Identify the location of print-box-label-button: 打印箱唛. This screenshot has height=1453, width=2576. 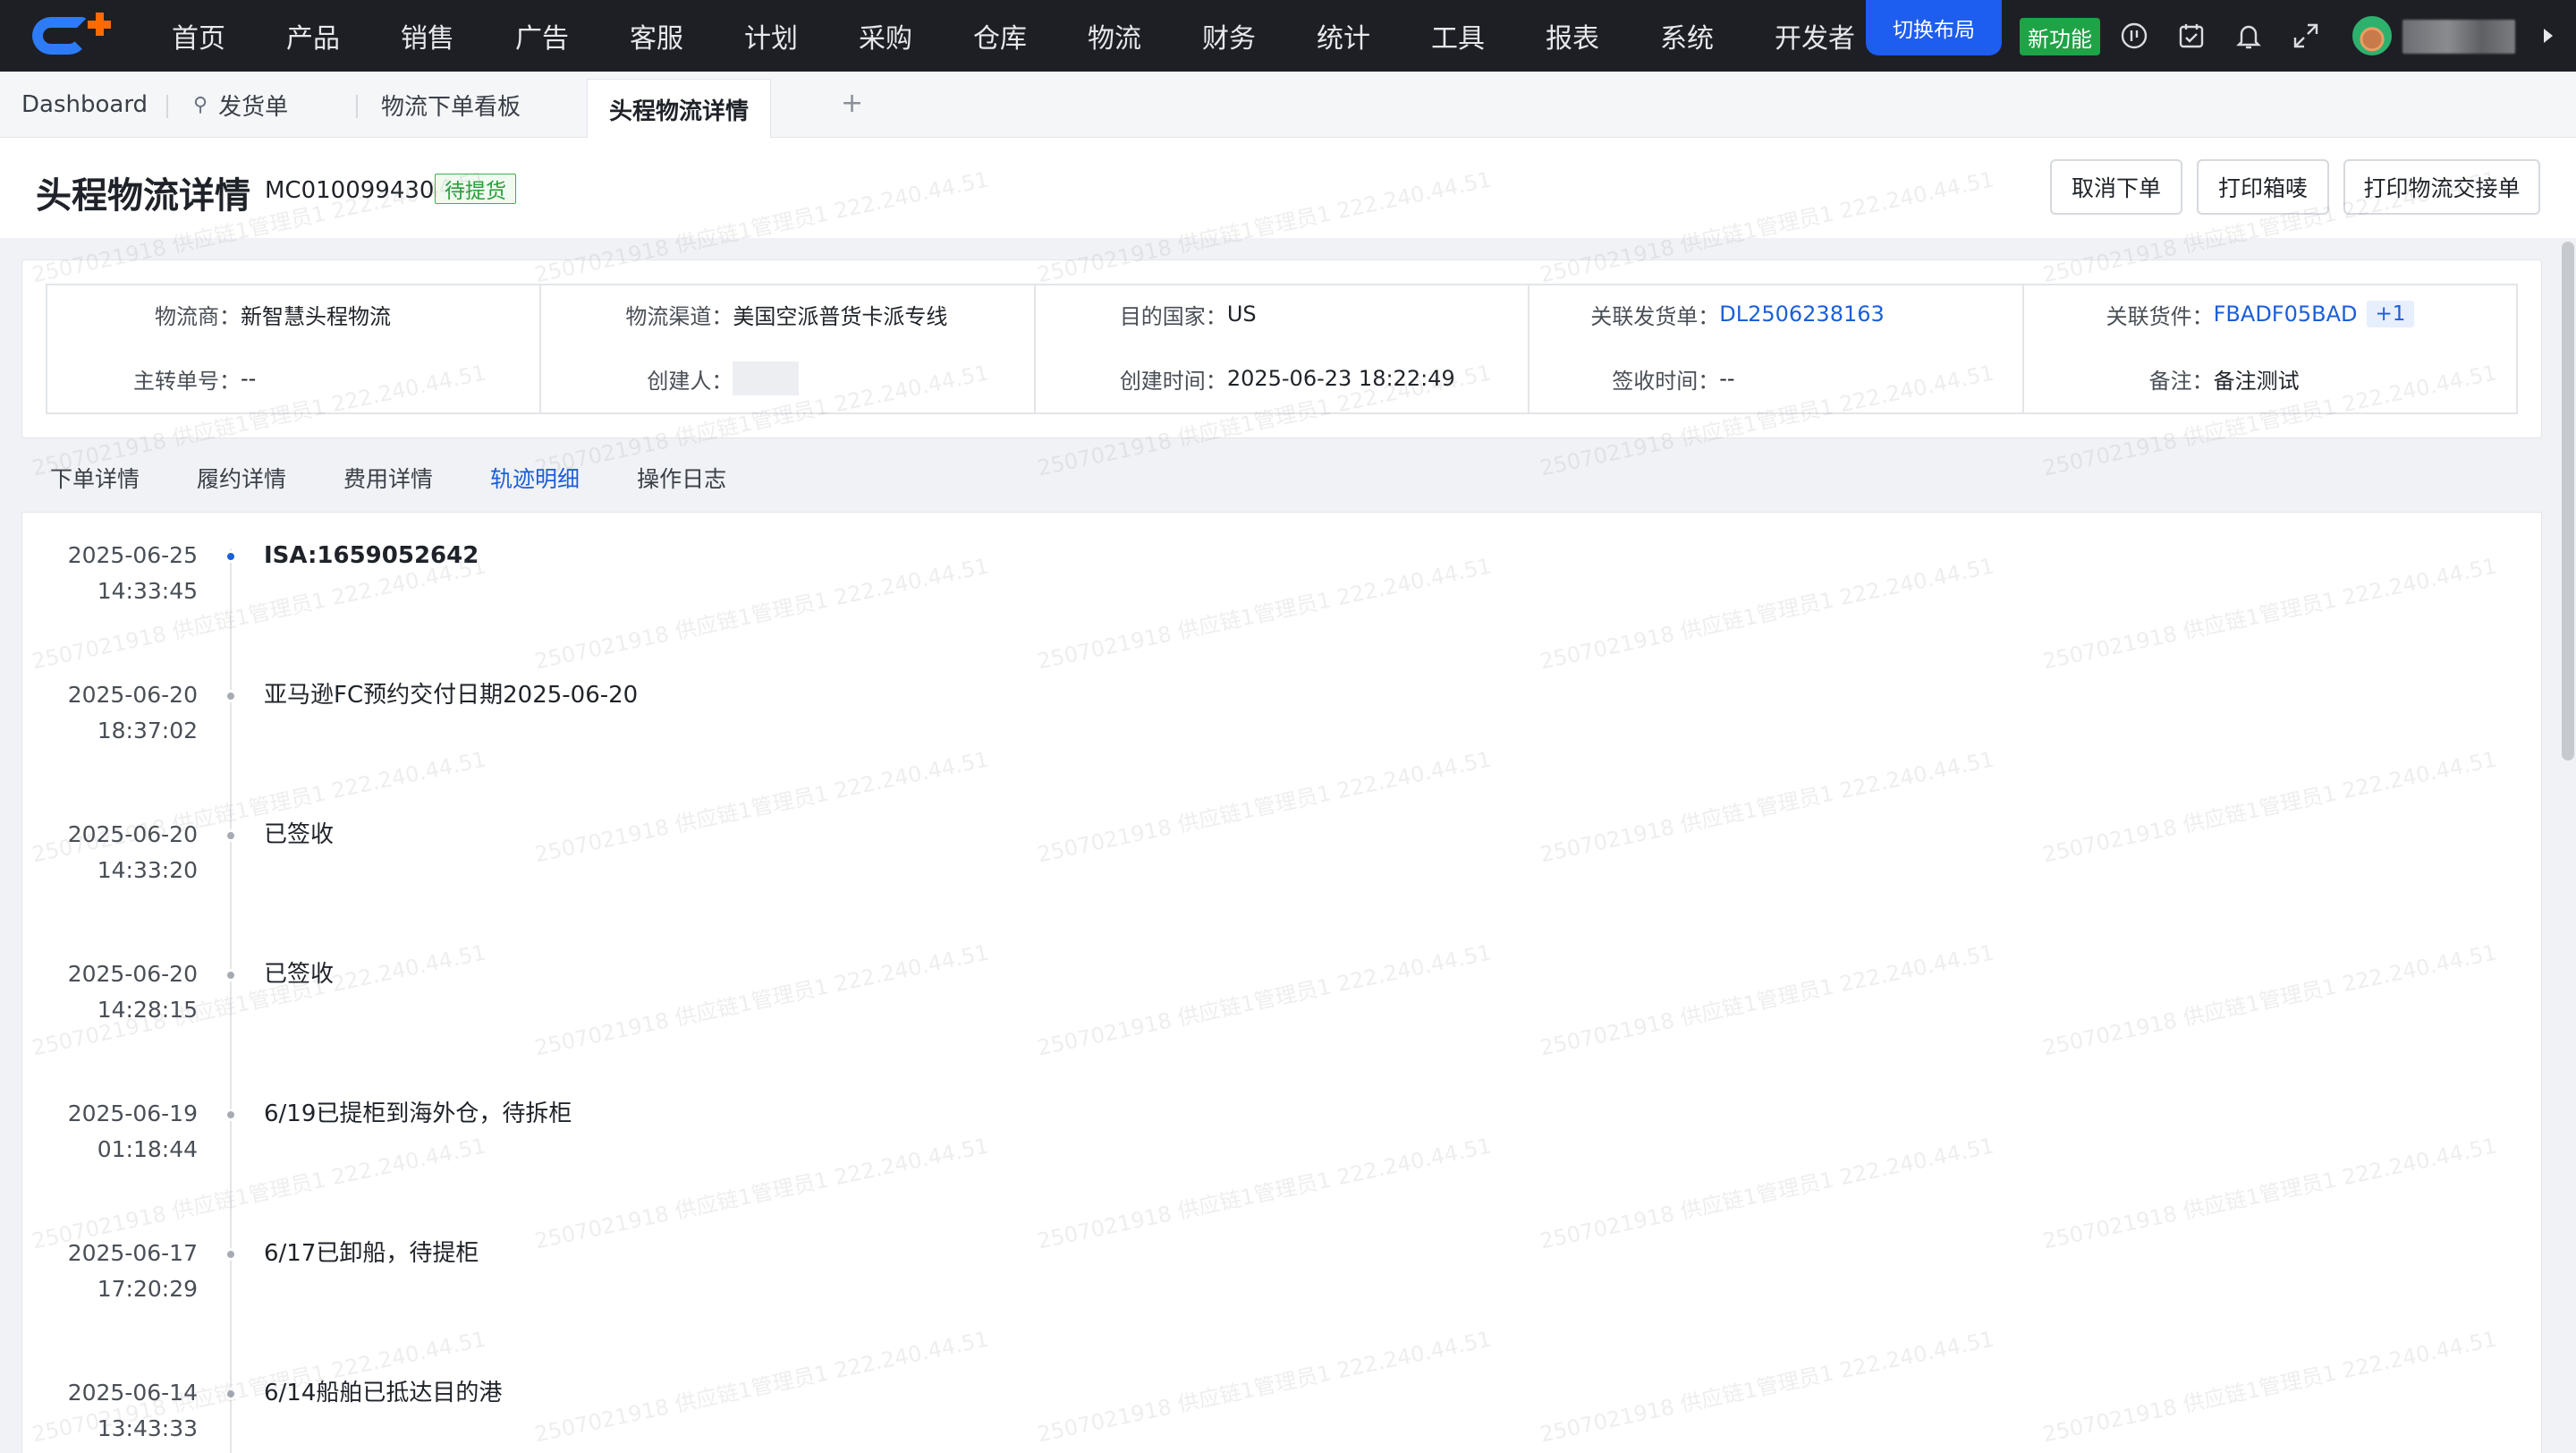
(2263, 187).